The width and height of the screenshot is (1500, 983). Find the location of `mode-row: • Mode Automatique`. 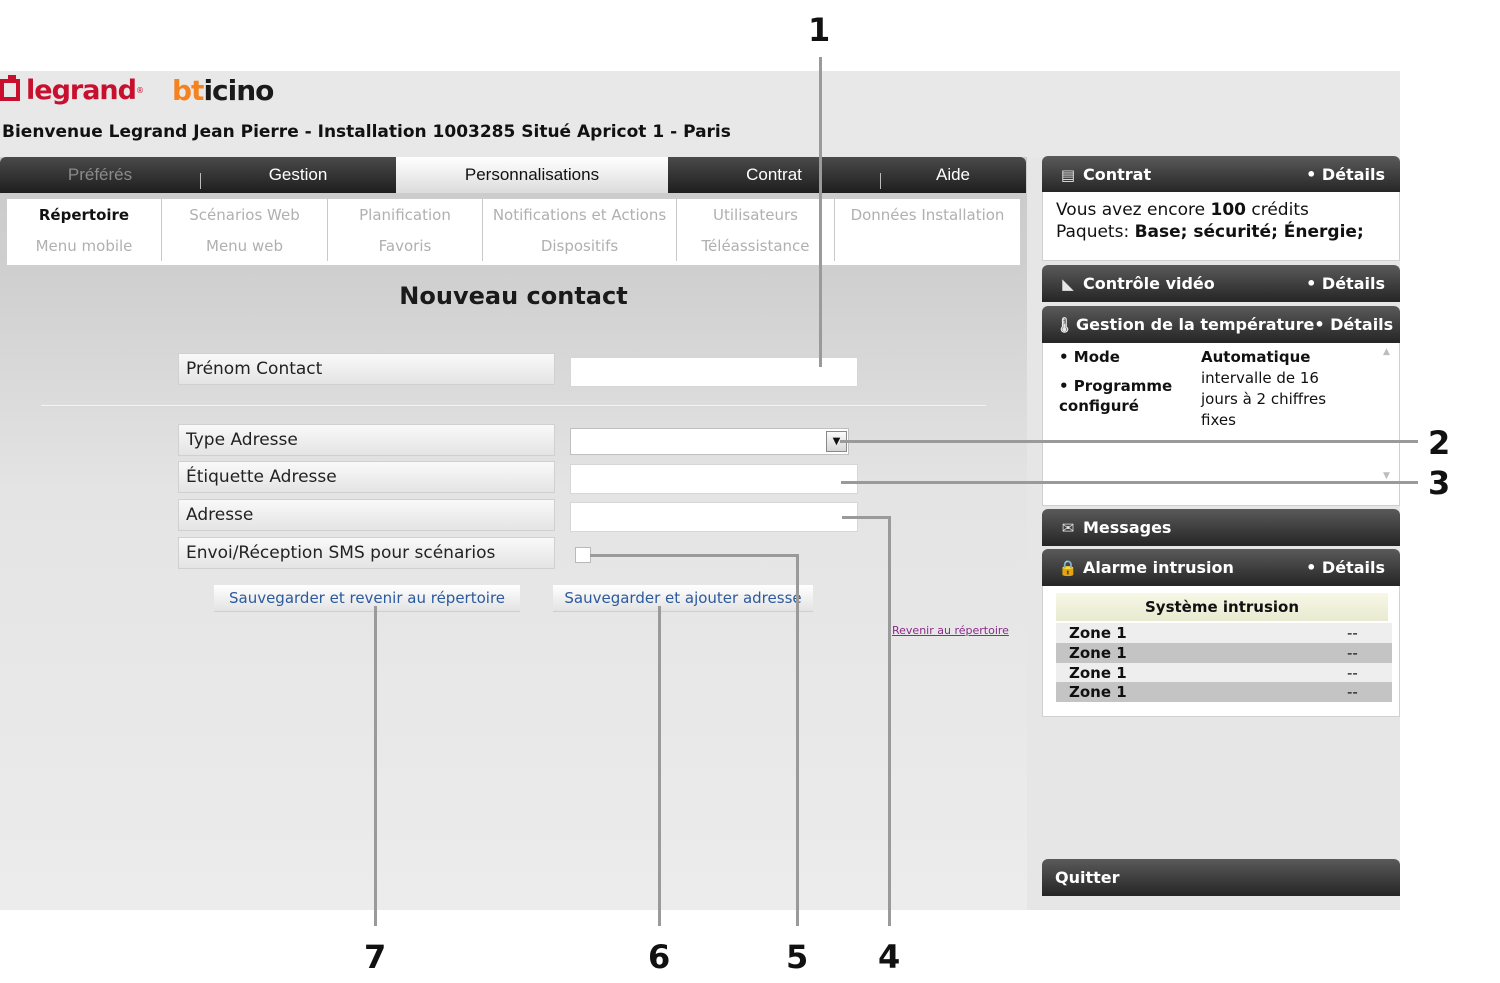

mode-row: • Mode Automatique is located at coordinates (1209, 358).